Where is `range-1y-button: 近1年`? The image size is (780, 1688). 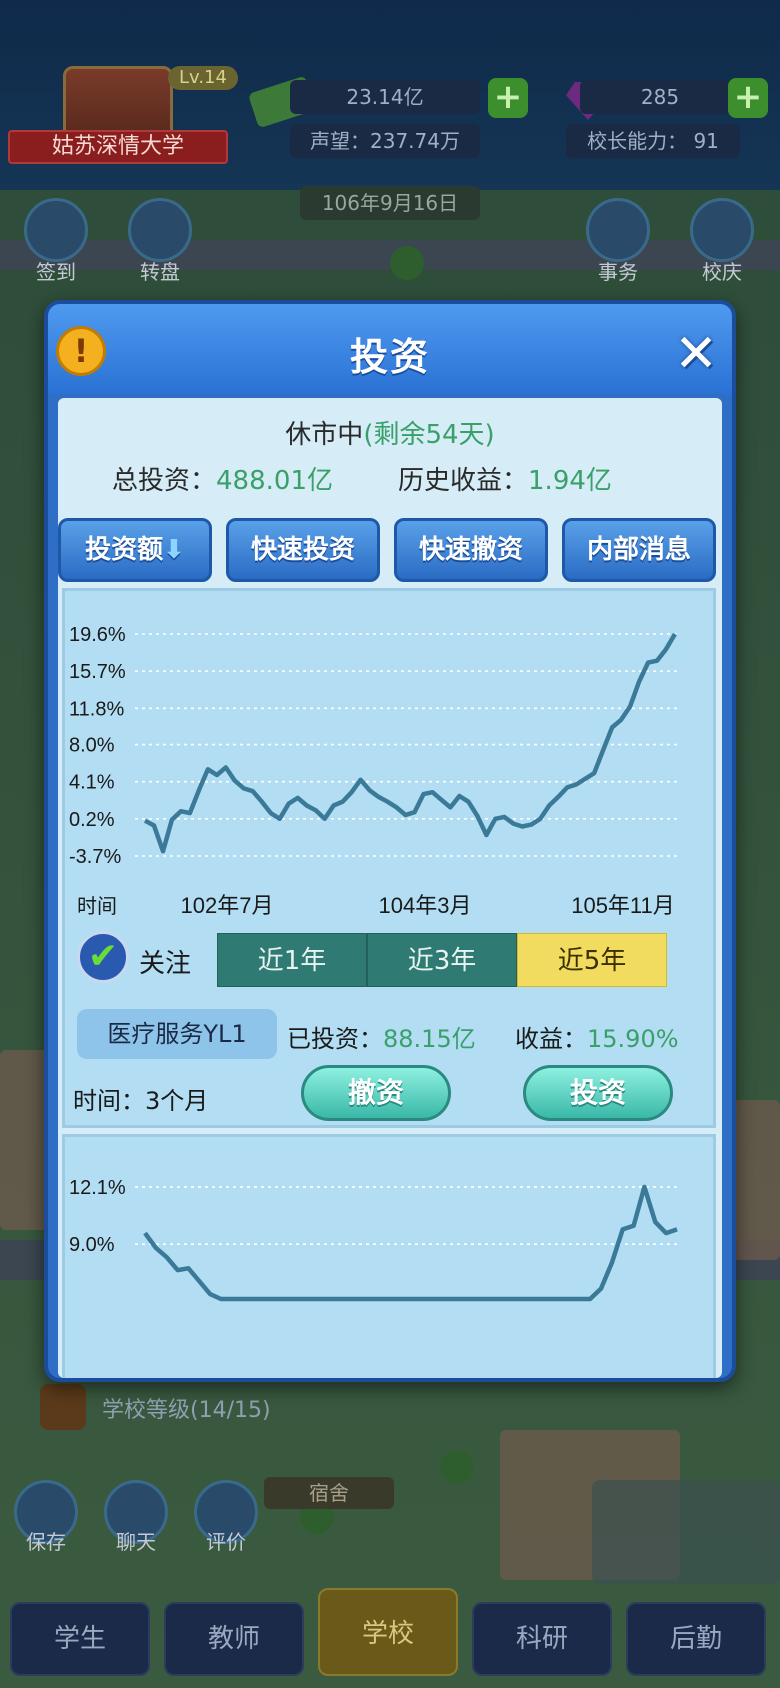 range-1y-button: 近1年 is located at coordinates (292, 960).